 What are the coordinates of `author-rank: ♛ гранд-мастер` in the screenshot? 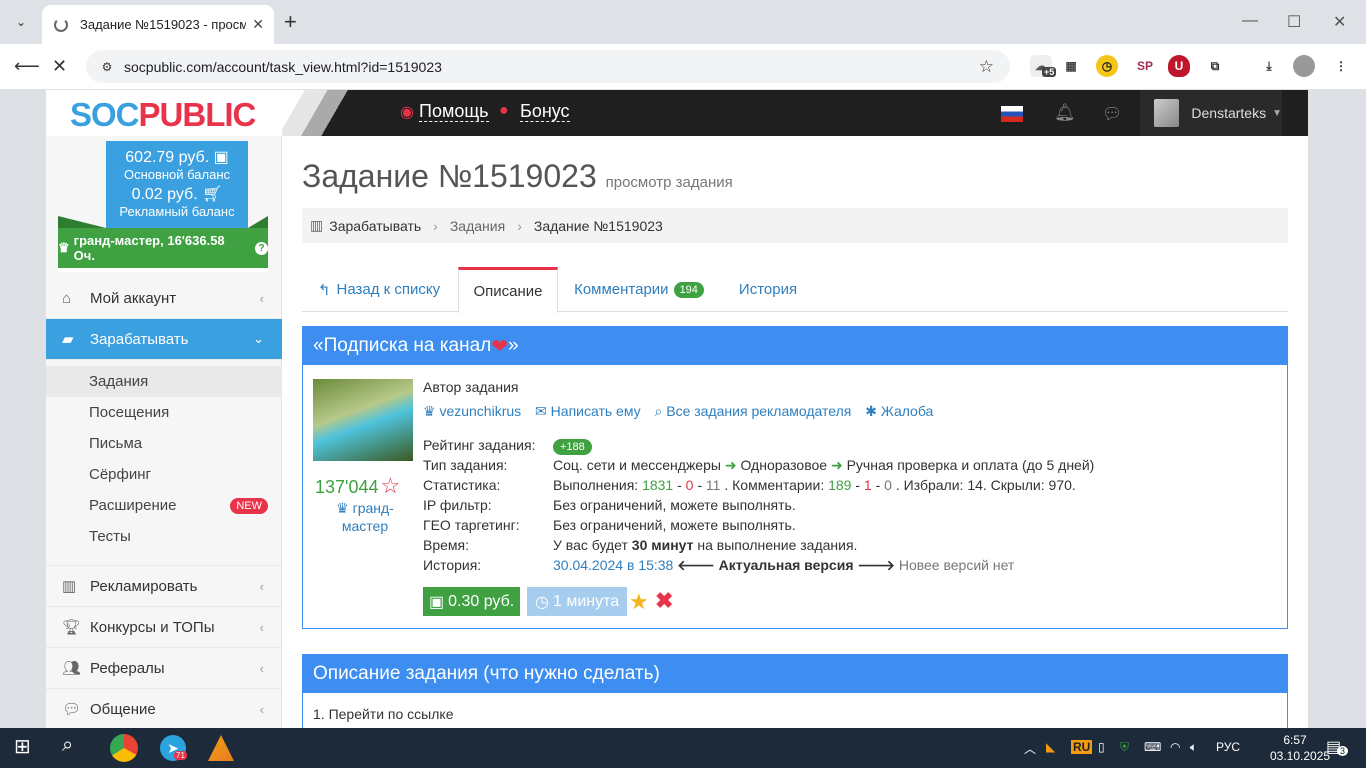 It's located at (365, 517).